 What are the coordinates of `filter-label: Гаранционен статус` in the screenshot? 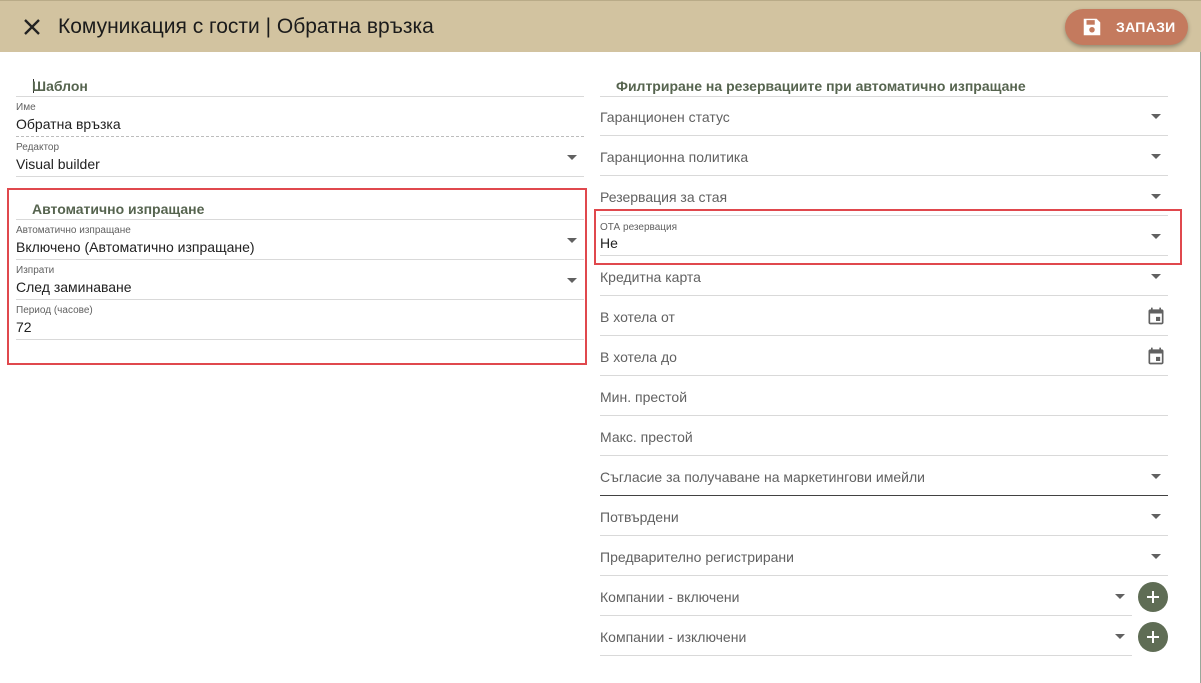 It's located at (665, 117).